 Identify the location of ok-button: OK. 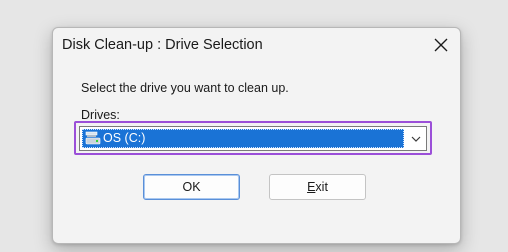
(191, 187).